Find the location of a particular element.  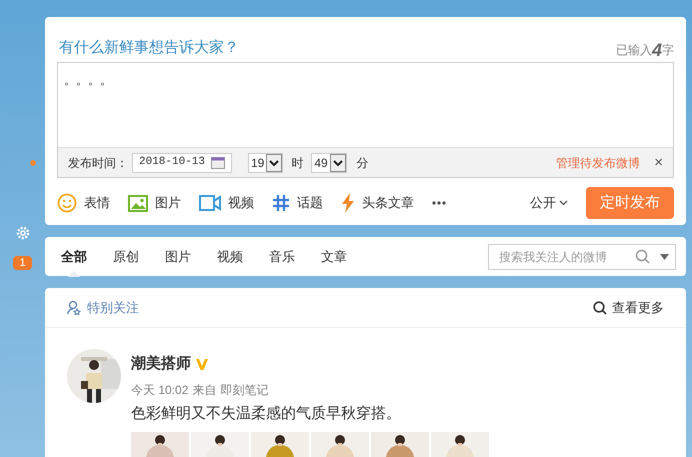

chevron-down-icon is located at coordinates (563, 203).